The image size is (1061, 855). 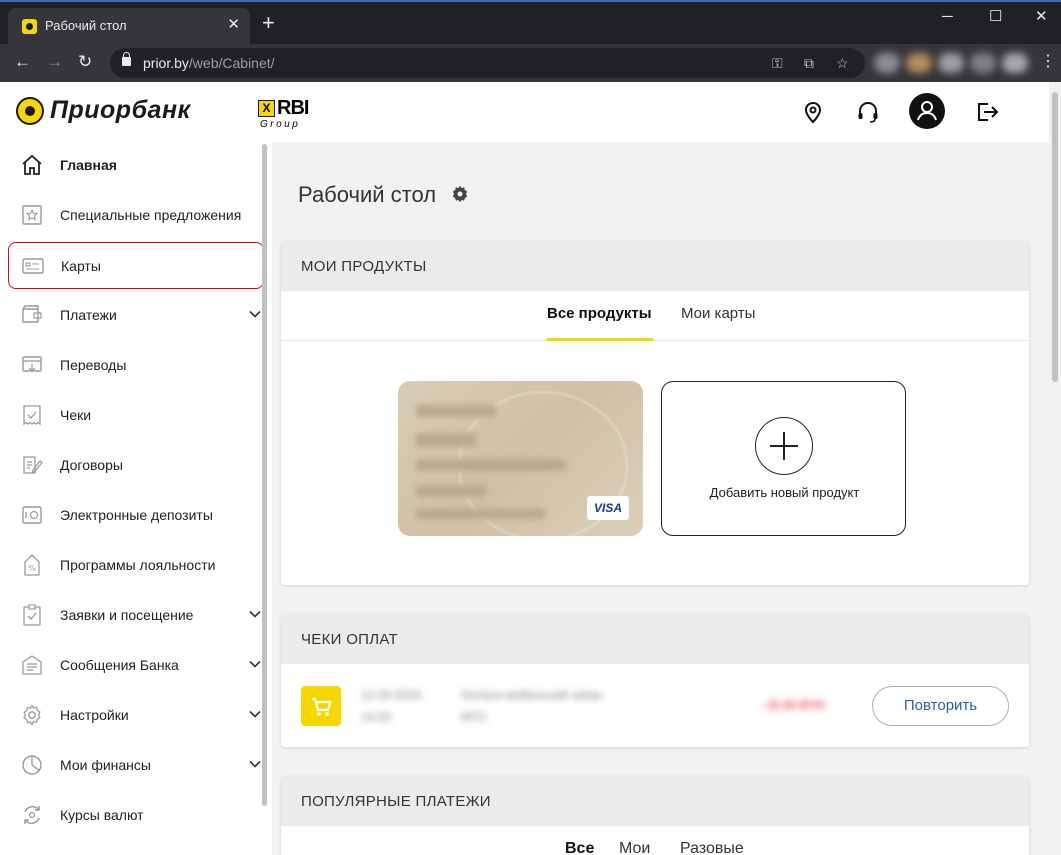 What do you see at coordinates (655, 639) in the screenshot?
I see `receipts-heading: ЧЕКИ ОПЛАТ` at bounding box center [655, 639].